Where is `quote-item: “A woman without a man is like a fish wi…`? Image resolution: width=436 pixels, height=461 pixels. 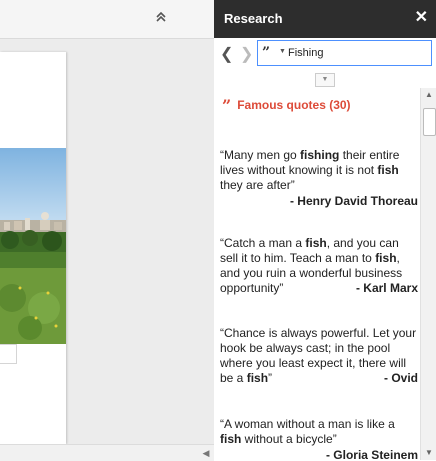 quote-item: “A woman without a man is like a fish wi… is located at coordinates (319, 438).